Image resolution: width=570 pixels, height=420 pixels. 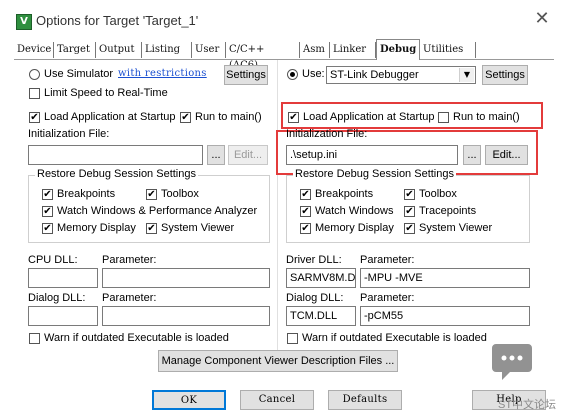 I want to click on right-dialog-dll-label: Dialog DLL:, so click(x=315, y=298).